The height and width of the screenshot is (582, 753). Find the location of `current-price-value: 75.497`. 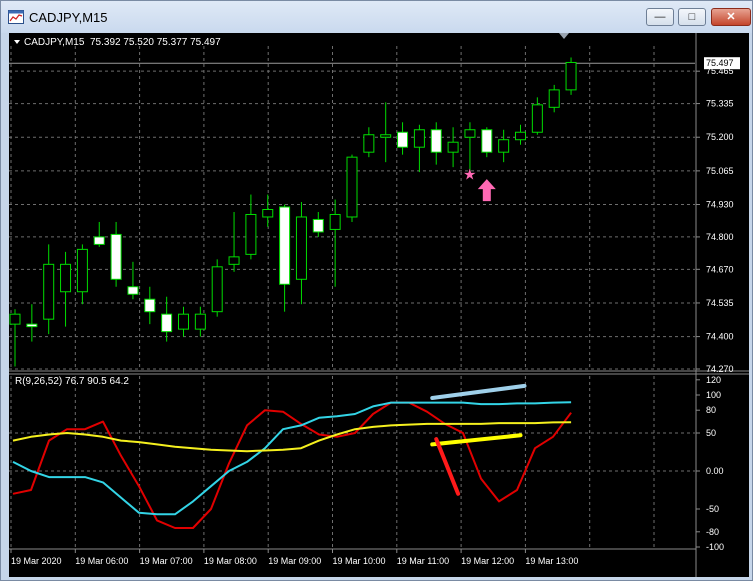

current-price-value: 75.497 is located at coordinates (720, 63).